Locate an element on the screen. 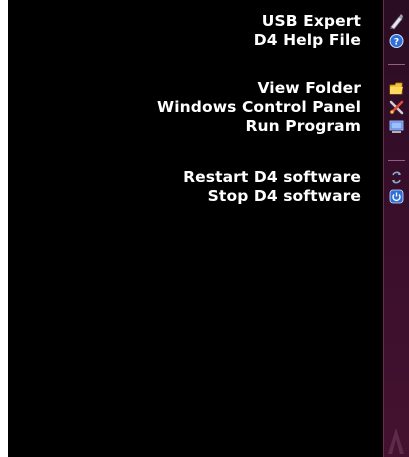 The width and height of the screenshot is (409, 457). menu-item-label: View Folder is located at coordinates (309, 88).